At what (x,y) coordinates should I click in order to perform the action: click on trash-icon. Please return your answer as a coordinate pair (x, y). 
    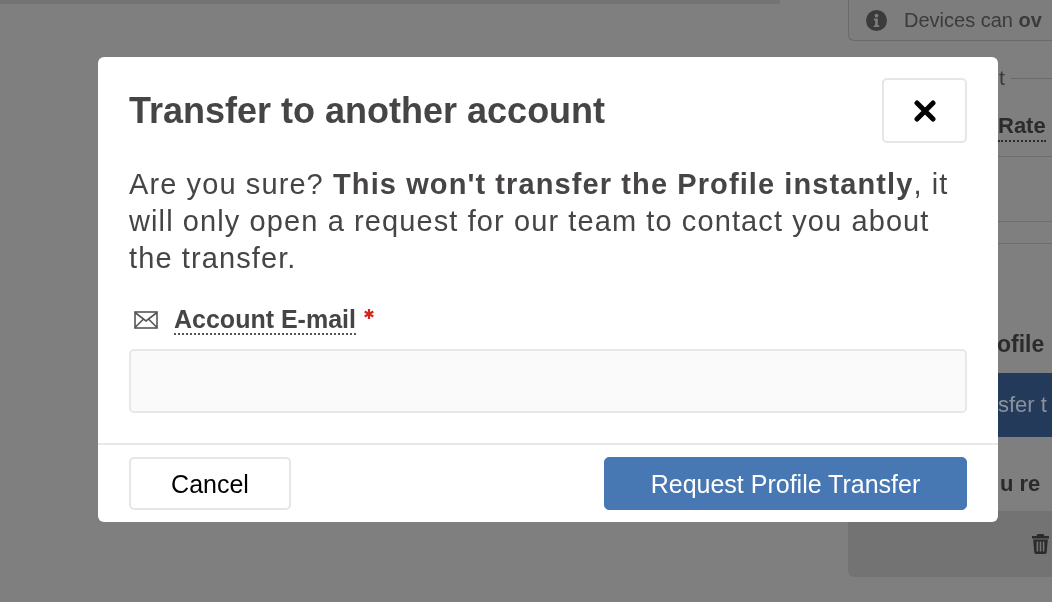
    Looking at the image, I should click on (1040, 544).